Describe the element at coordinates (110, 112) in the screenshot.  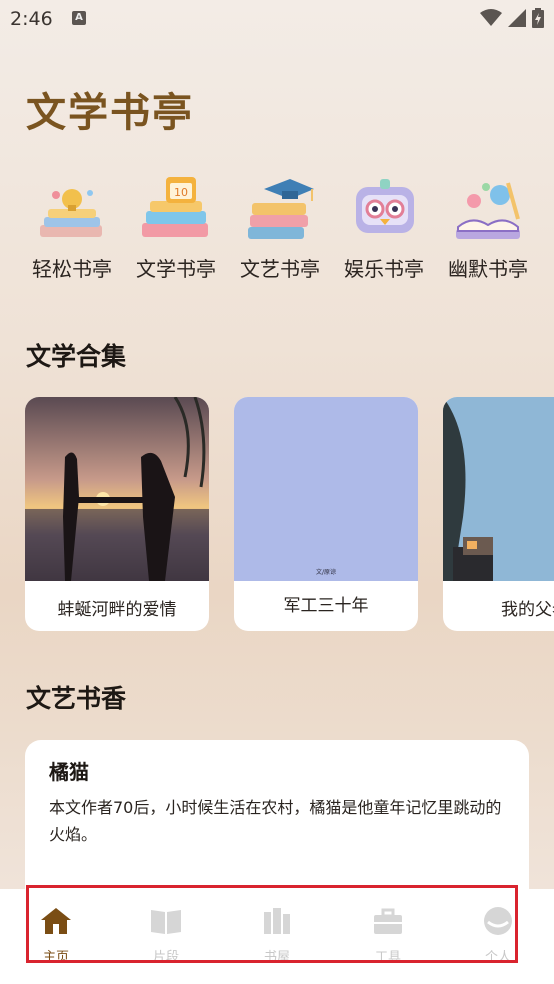
I see `page-title: 文学书亭` at that location.